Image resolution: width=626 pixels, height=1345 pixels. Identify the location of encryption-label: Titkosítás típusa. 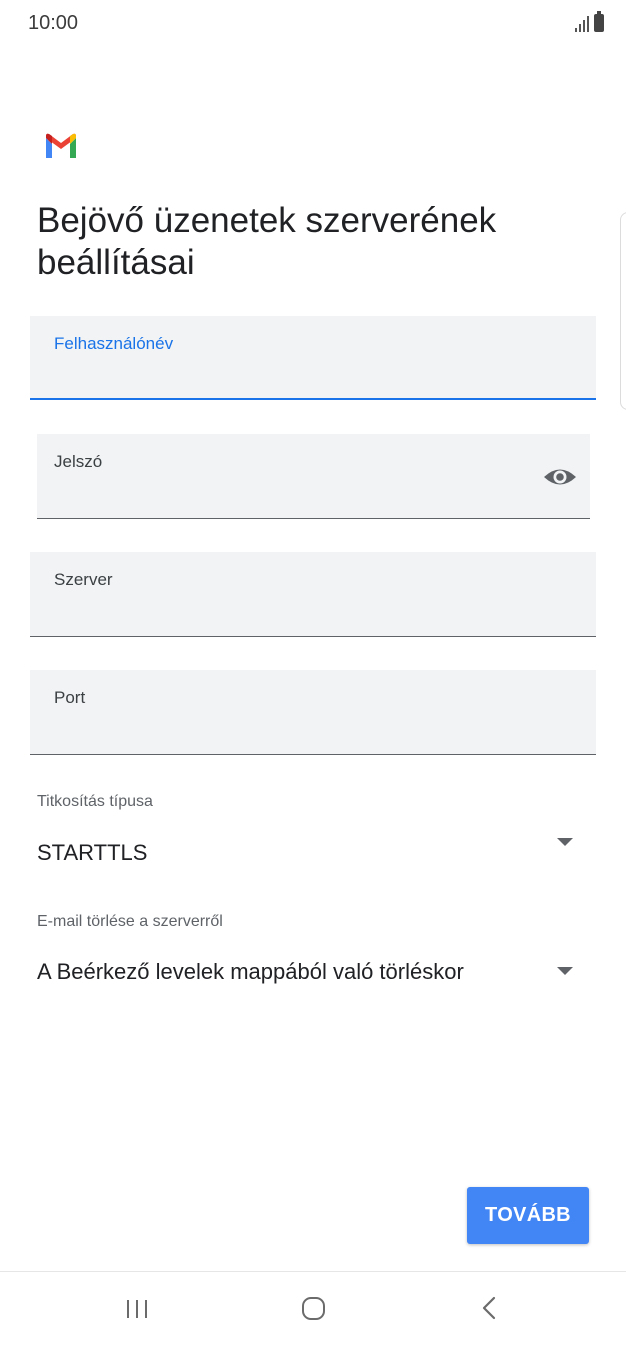
(95, 801).